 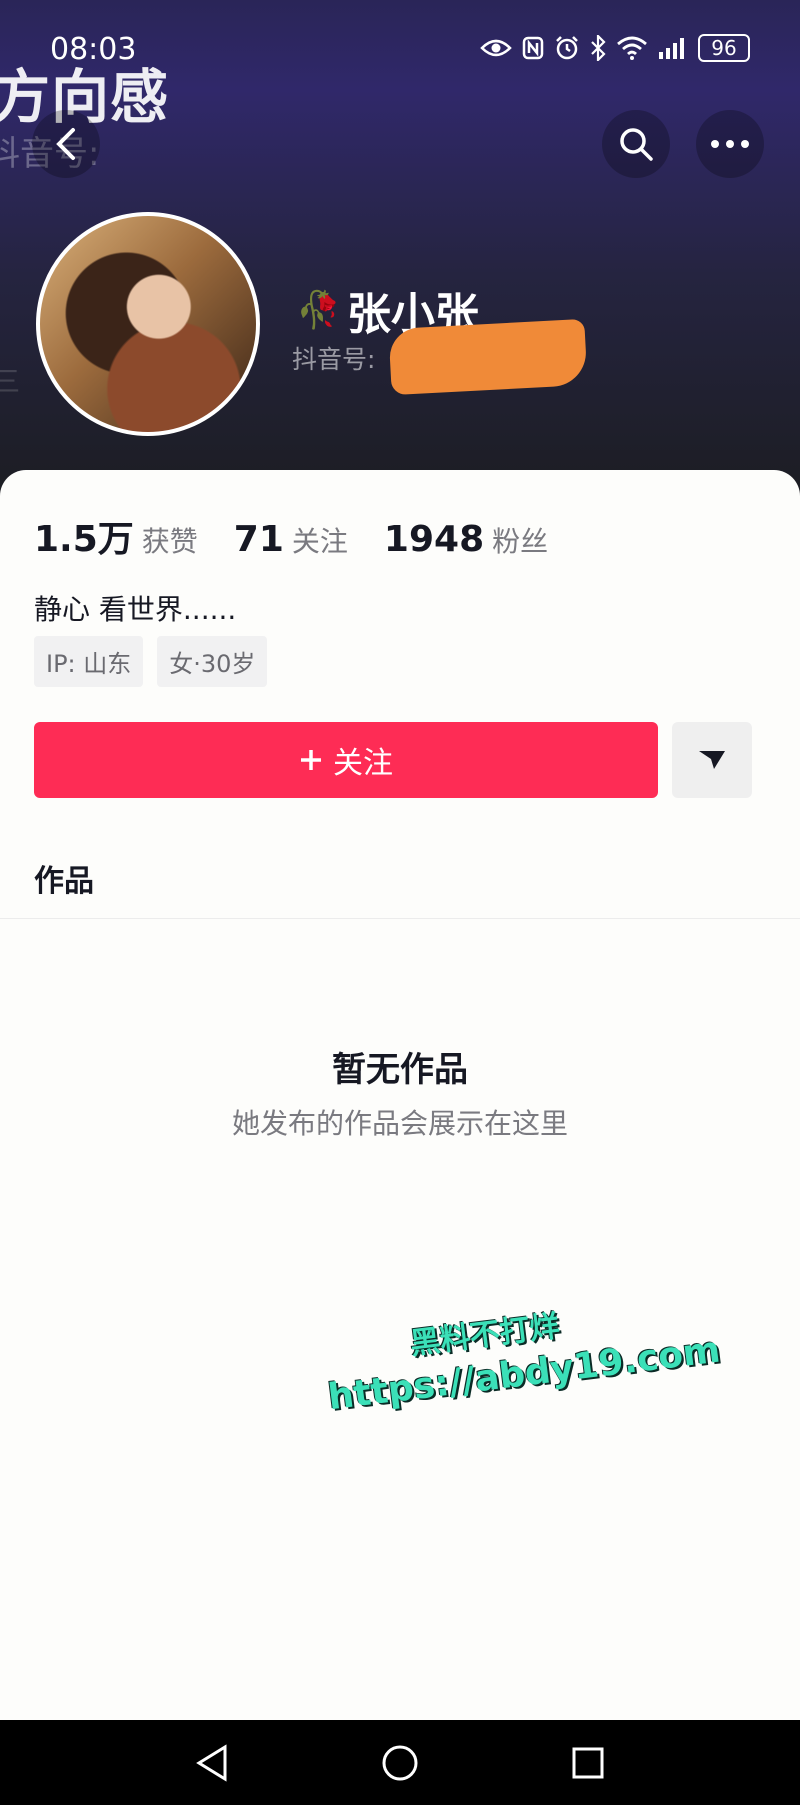 I want to click on follow-button: 关注, so click(x=346, y=760).